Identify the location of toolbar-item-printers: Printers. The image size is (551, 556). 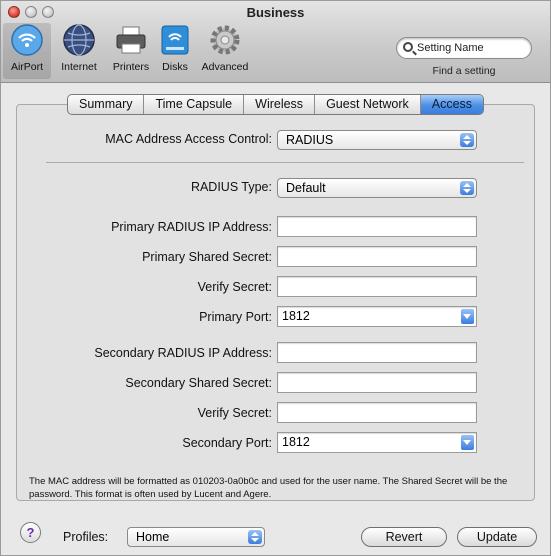
(131, 51).